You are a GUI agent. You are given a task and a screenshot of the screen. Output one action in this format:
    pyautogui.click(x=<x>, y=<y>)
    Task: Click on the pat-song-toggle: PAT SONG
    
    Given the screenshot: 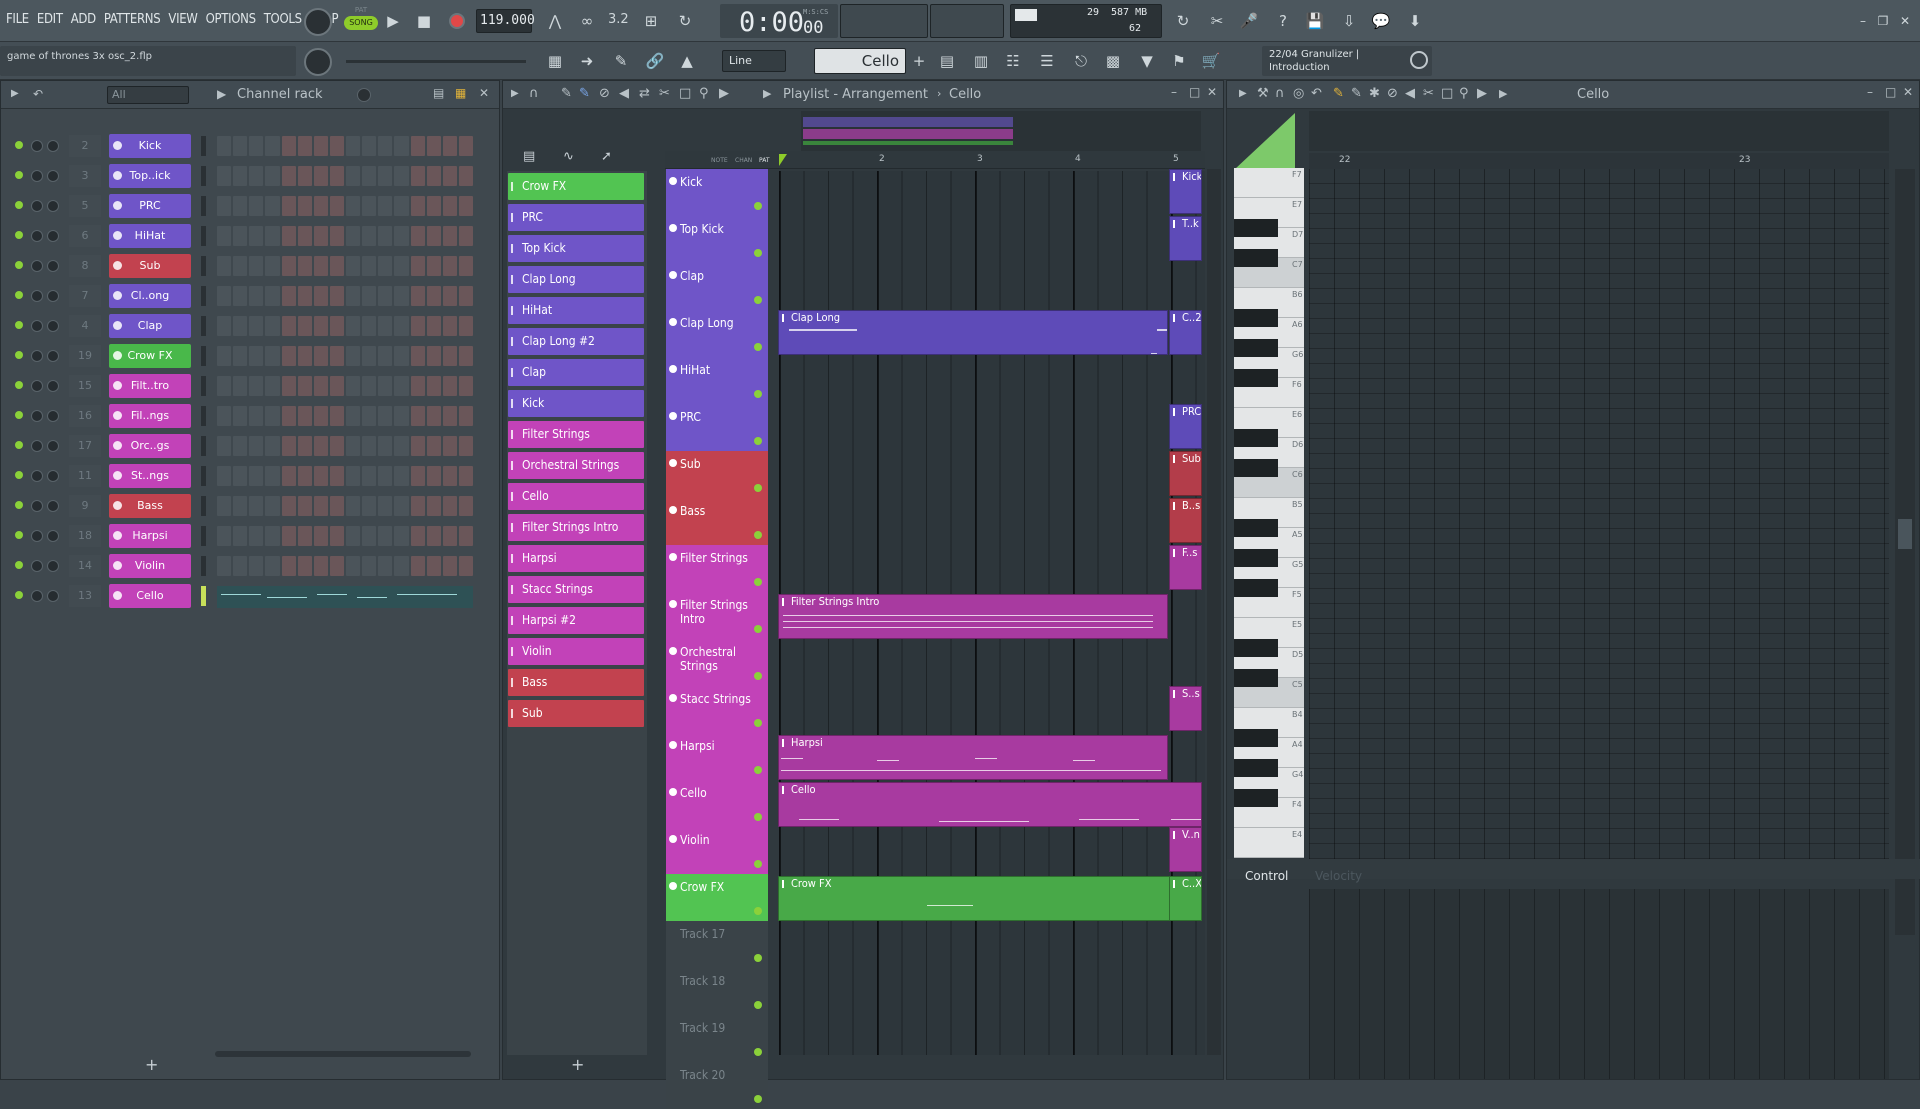 What is the action you would take?
    pyautogui.click(x=361, y=21)
    